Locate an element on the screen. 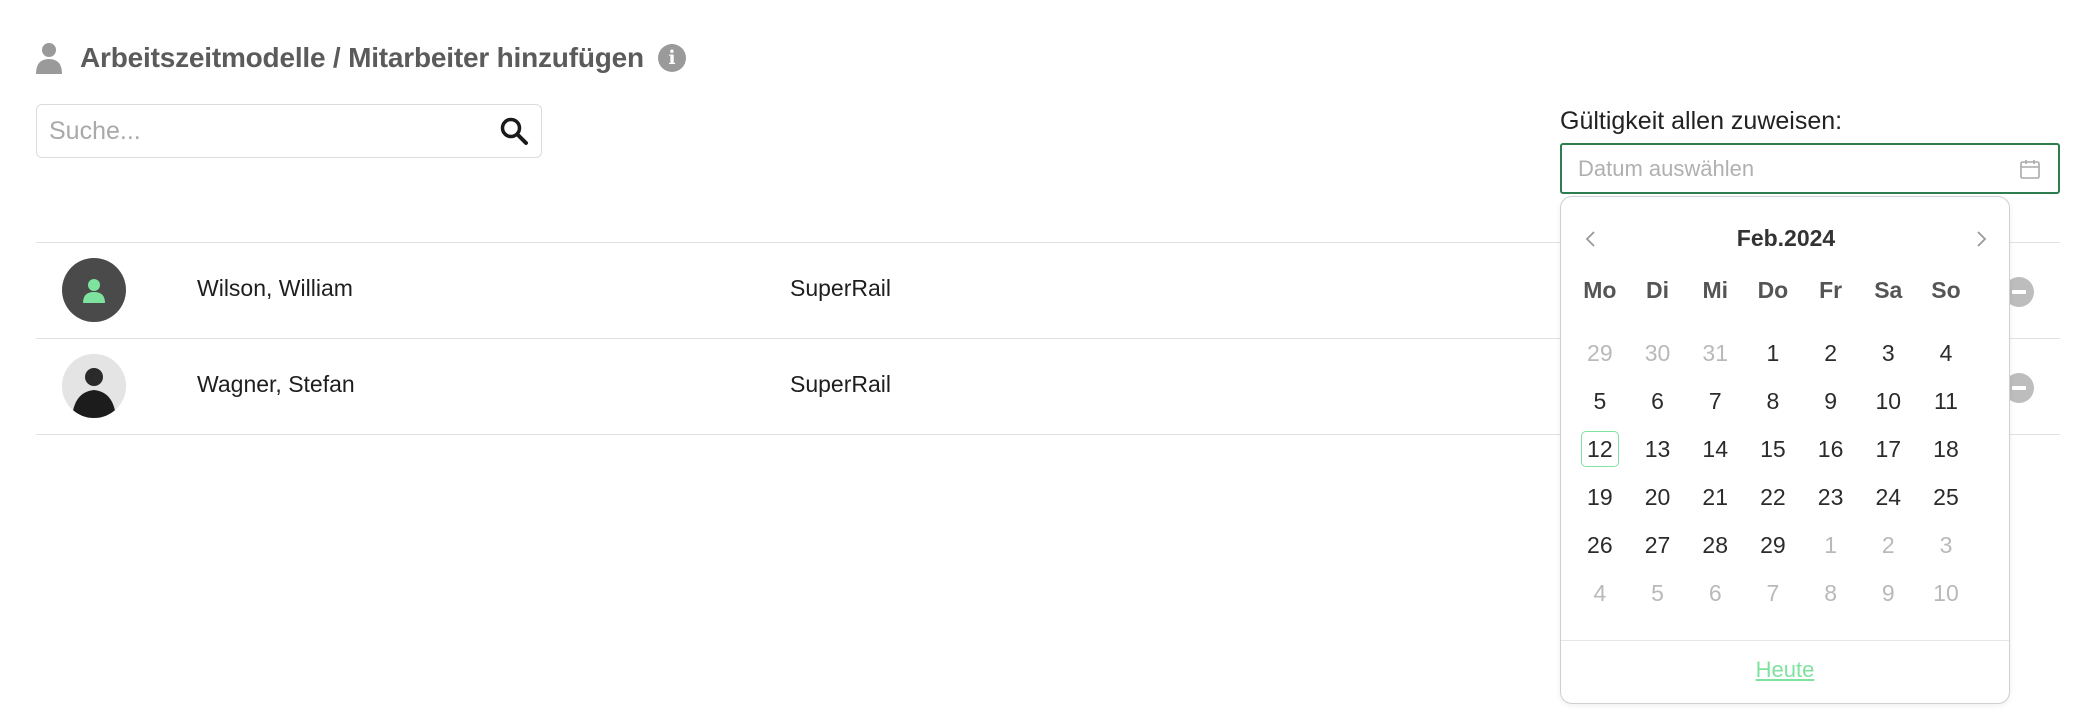 This screenshot has width=2086, height=718. calendar-day-today: 12 is located at coordinates (1600, 449).